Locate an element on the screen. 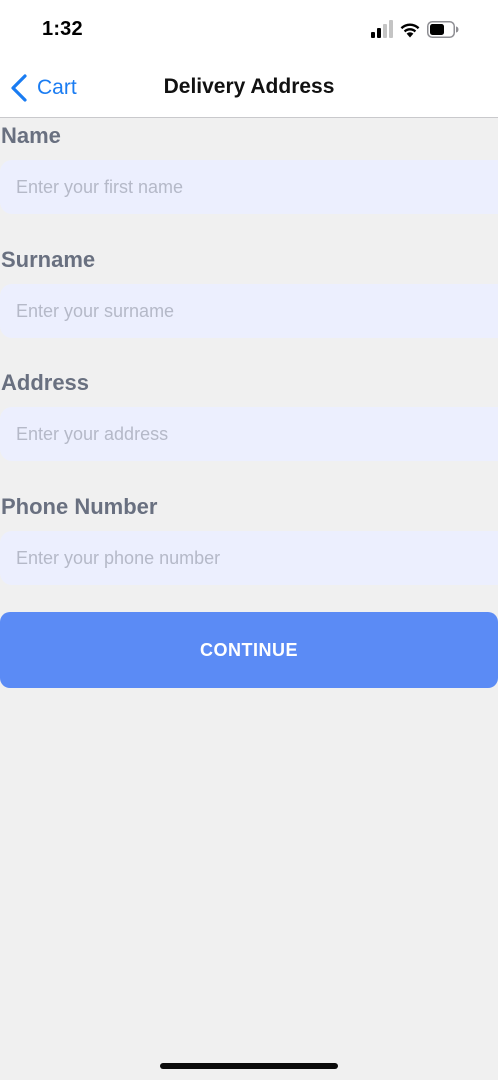 This screenshot has width=498, height=1080. navigation-bar: Cart Delivery Address is located at coordinates (249, 88).